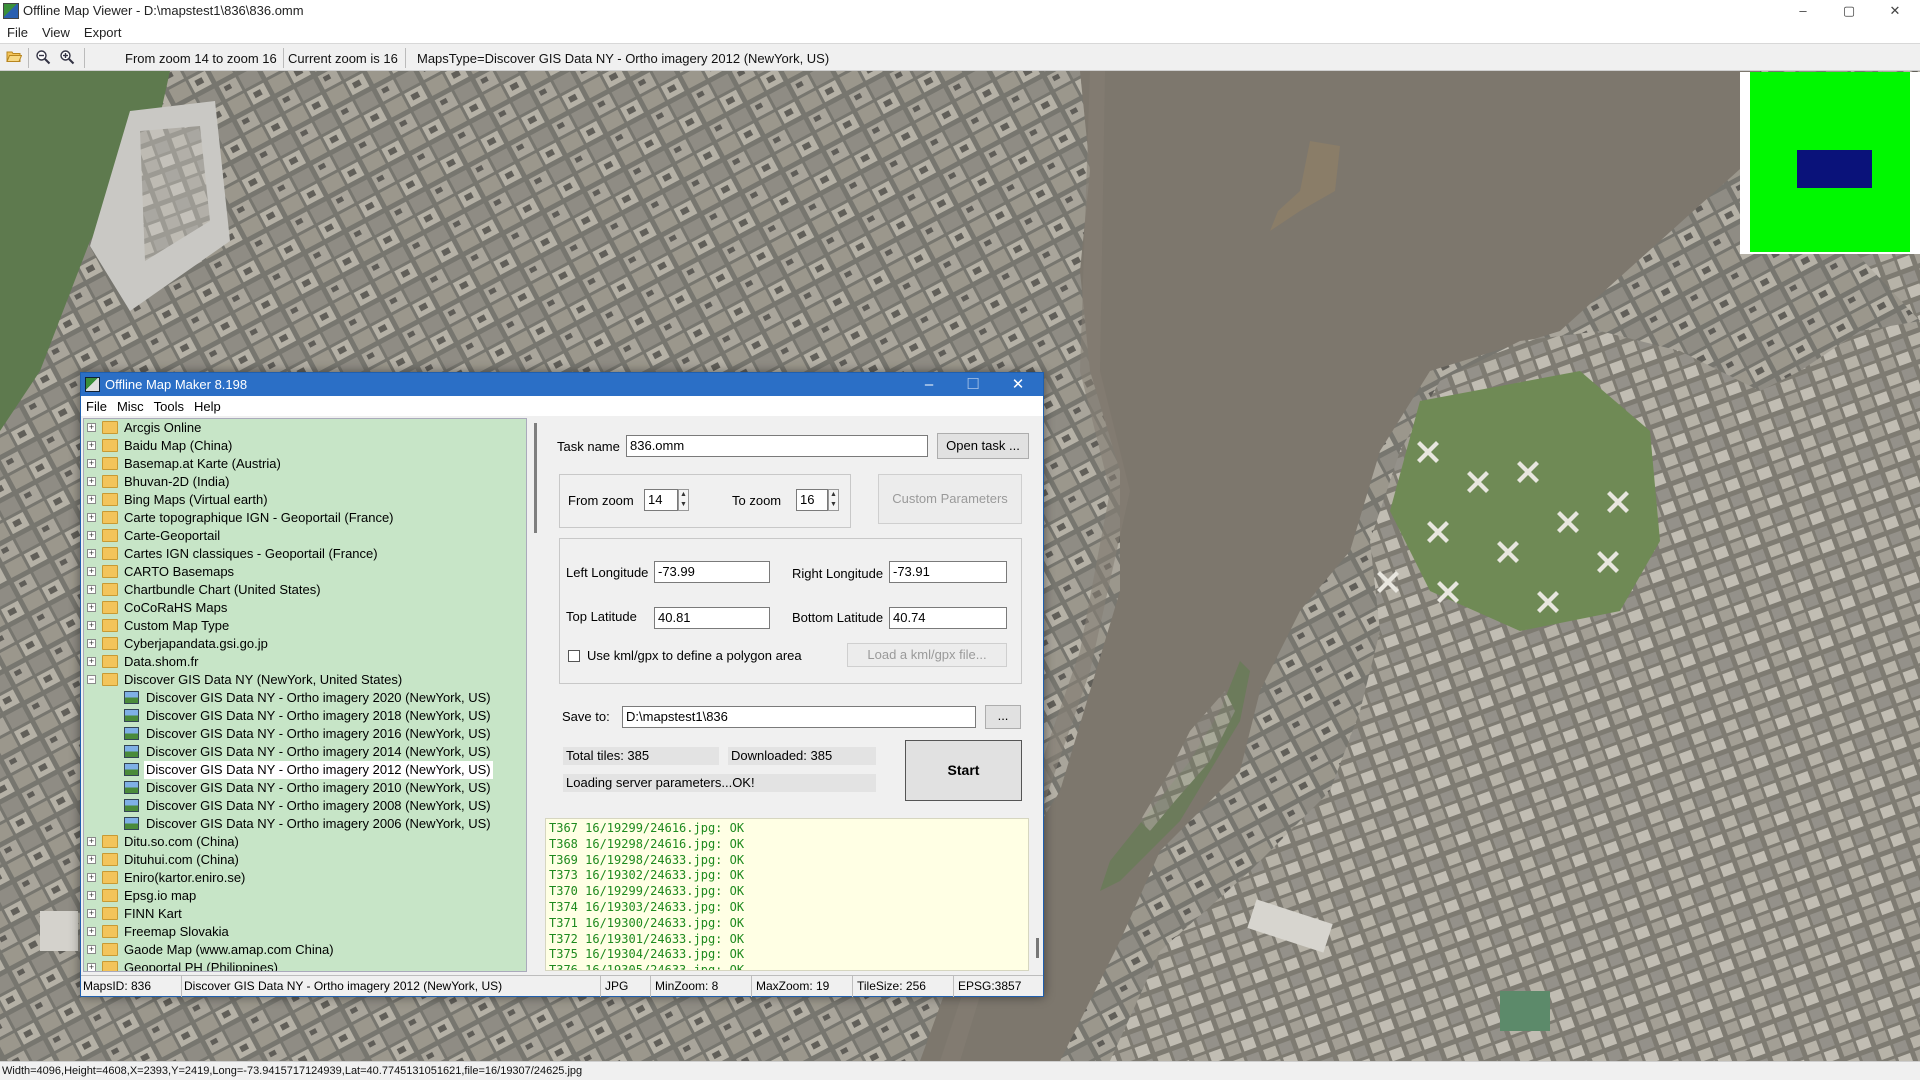  Describe the element at coordinates (304, 500) in the screenshot. I see `tree-folder-item: + Bing Maps (Virtual earth)` at that location.